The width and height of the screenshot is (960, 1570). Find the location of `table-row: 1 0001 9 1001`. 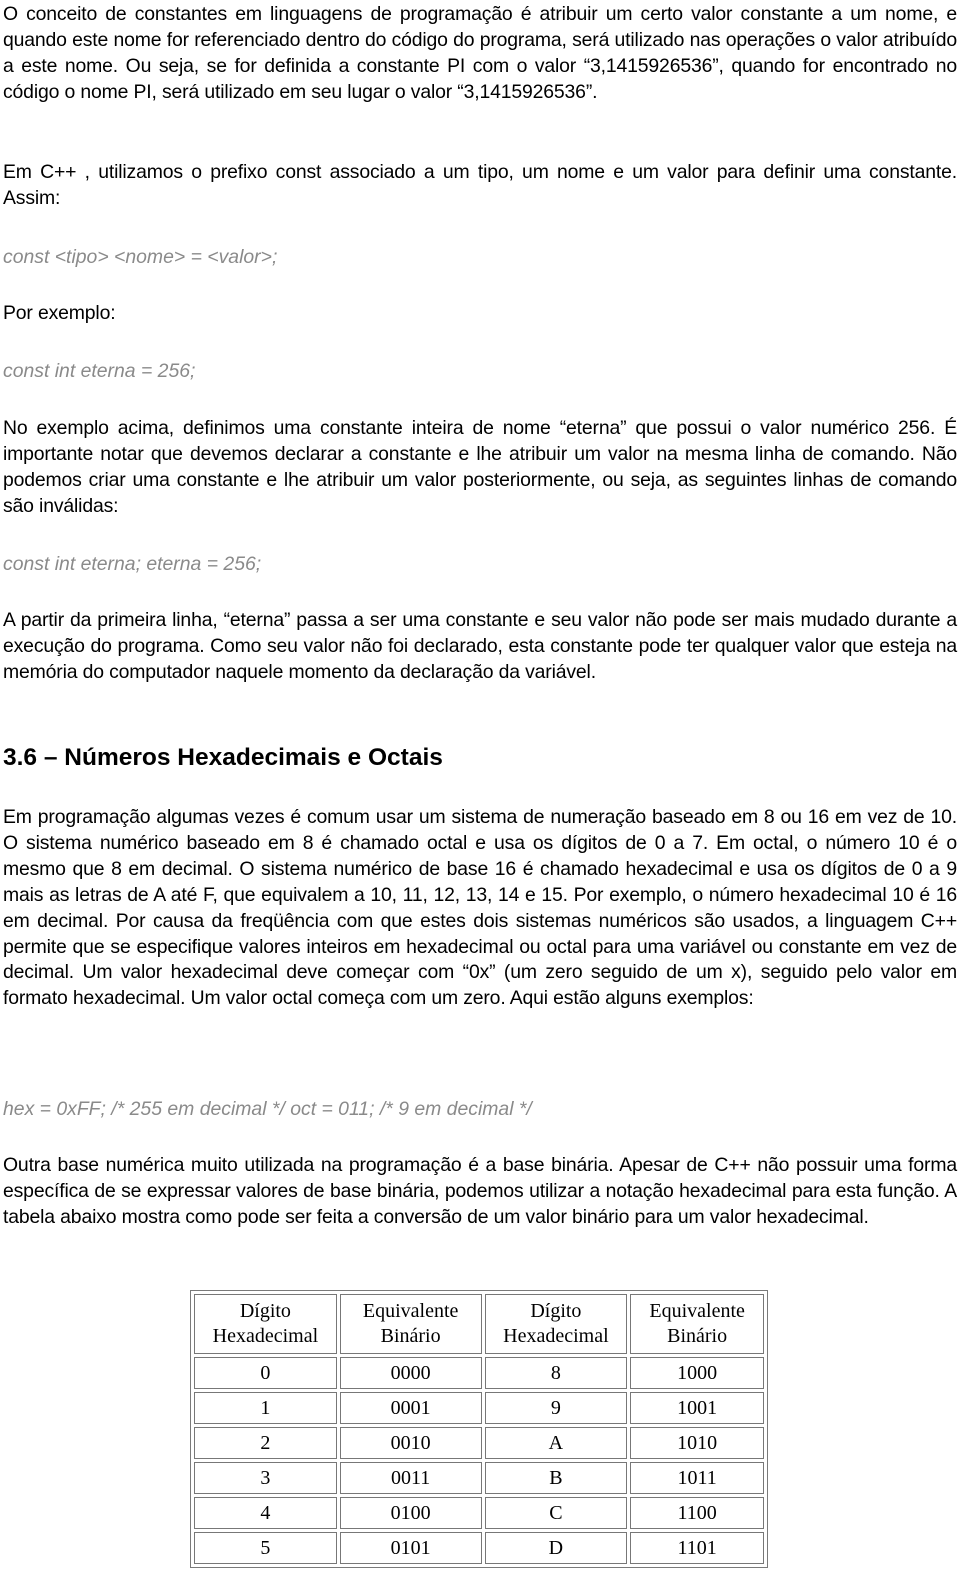

table-row: 1 0001 9 1001 is located at coordinates (479, 1408).